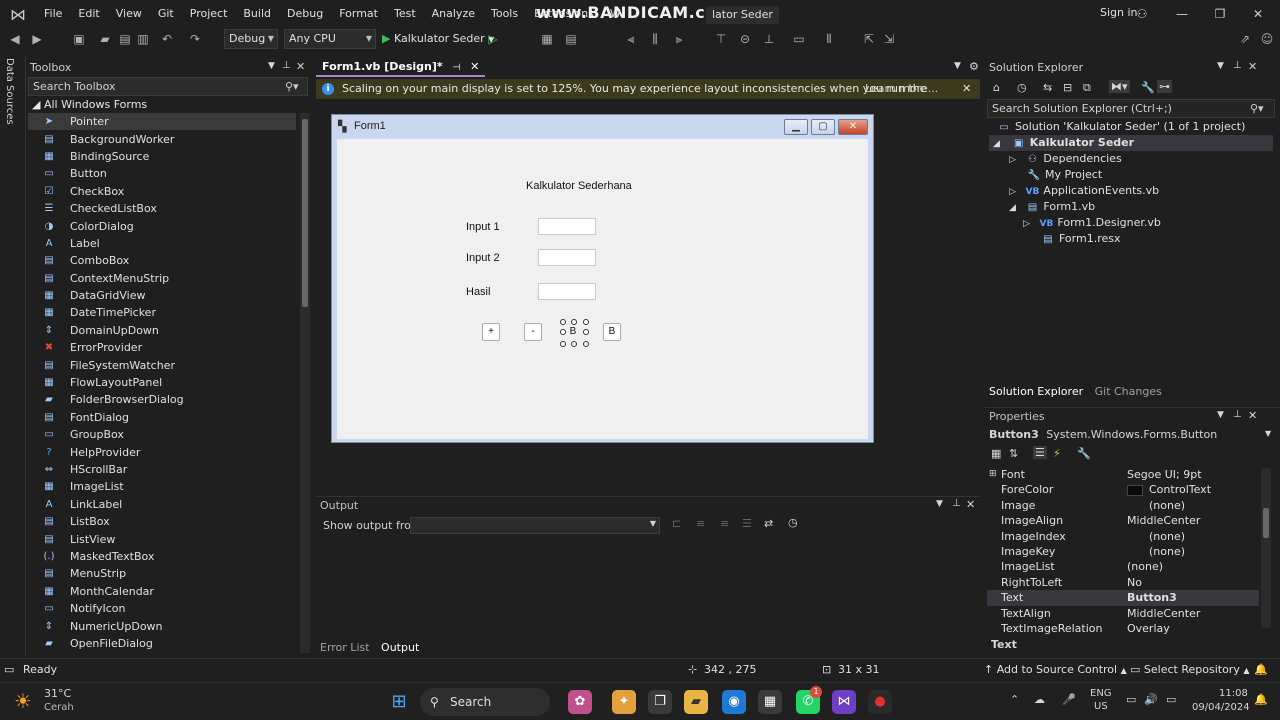  What do you see at coordinates (504, 14) in the screenshot?
I see `menu-tools: Tools` at bounding box center [504, 14].